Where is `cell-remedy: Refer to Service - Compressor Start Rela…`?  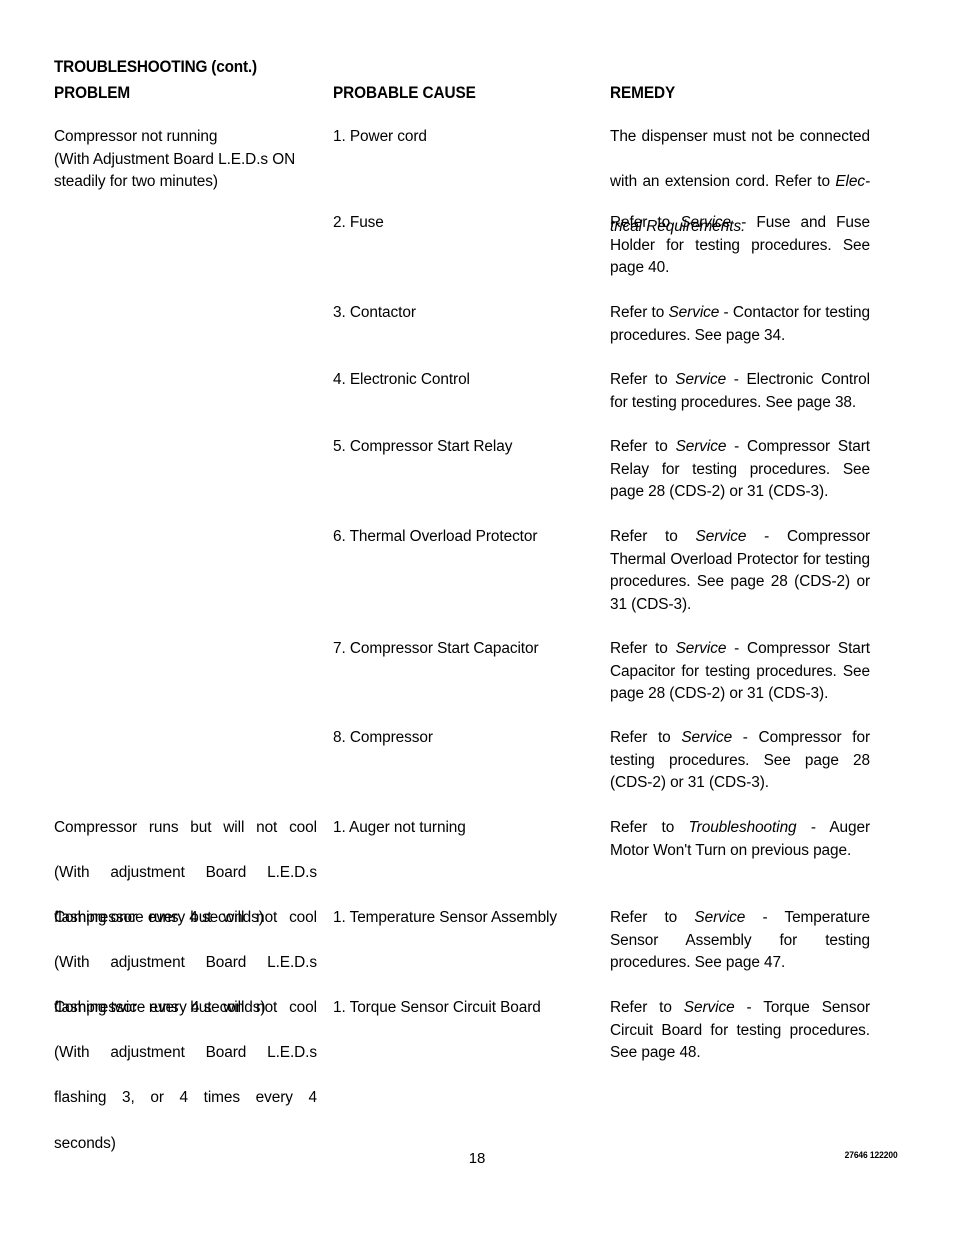
cell-remedy: Refer to Service - Compressor Start Rela… is located at coordinates (740, 469).